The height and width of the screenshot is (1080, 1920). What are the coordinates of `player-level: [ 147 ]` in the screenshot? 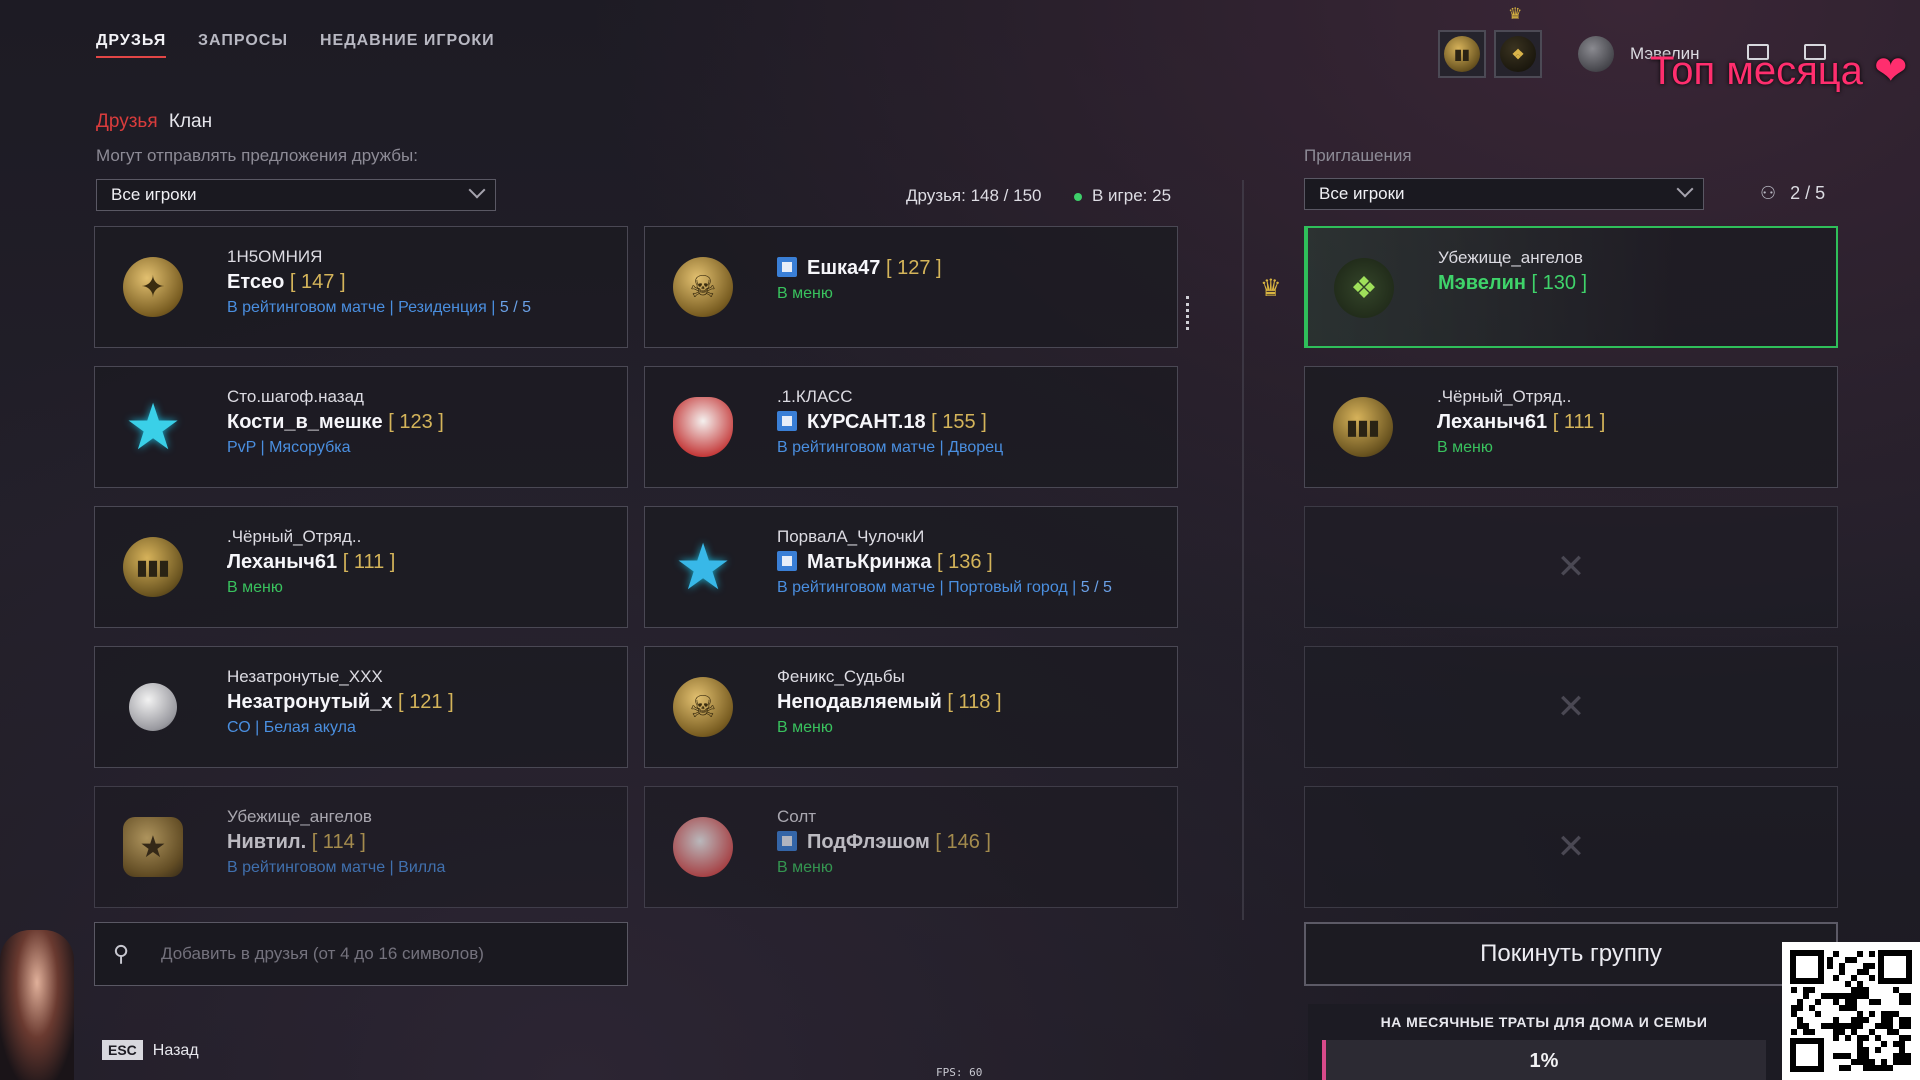 It's located at (317, 282).